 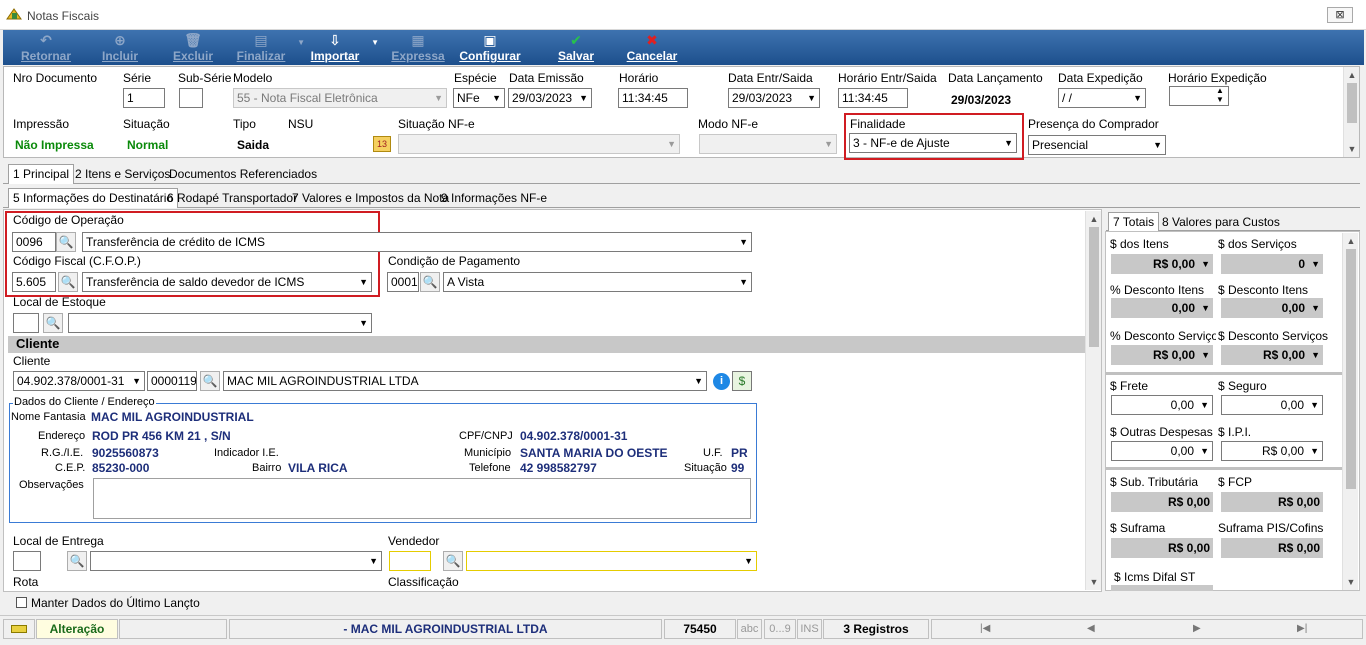 What do you see at coordinates (721, 381) in the screenshot?
I see `info-icon: i` at bounding box center [721, 381].